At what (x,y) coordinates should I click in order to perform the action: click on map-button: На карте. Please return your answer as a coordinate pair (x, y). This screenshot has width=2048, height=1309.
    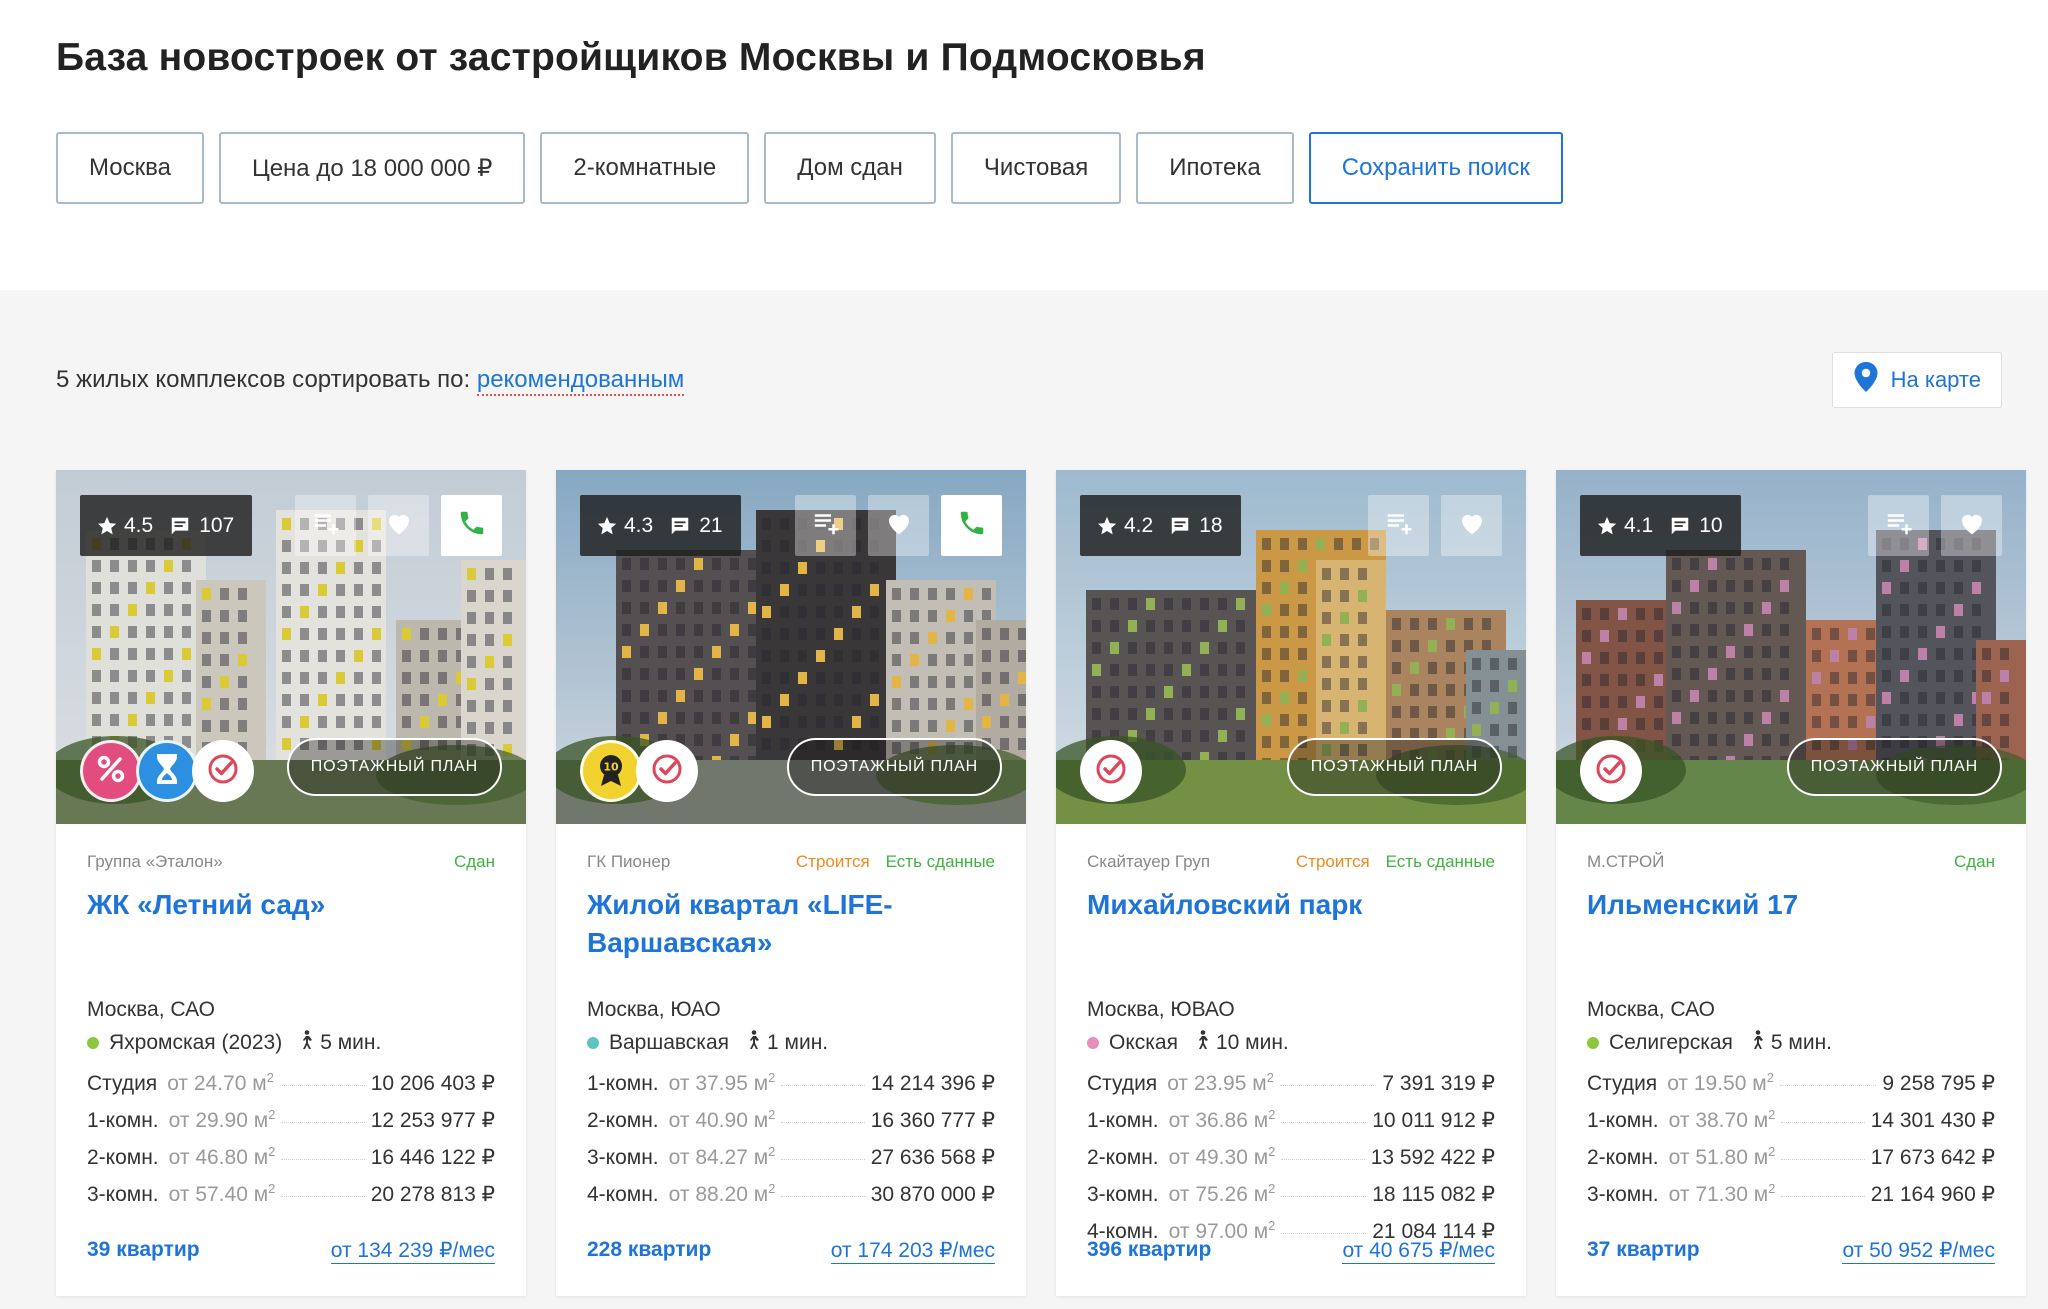
    Looking at the image, I should click on (1916, 380).